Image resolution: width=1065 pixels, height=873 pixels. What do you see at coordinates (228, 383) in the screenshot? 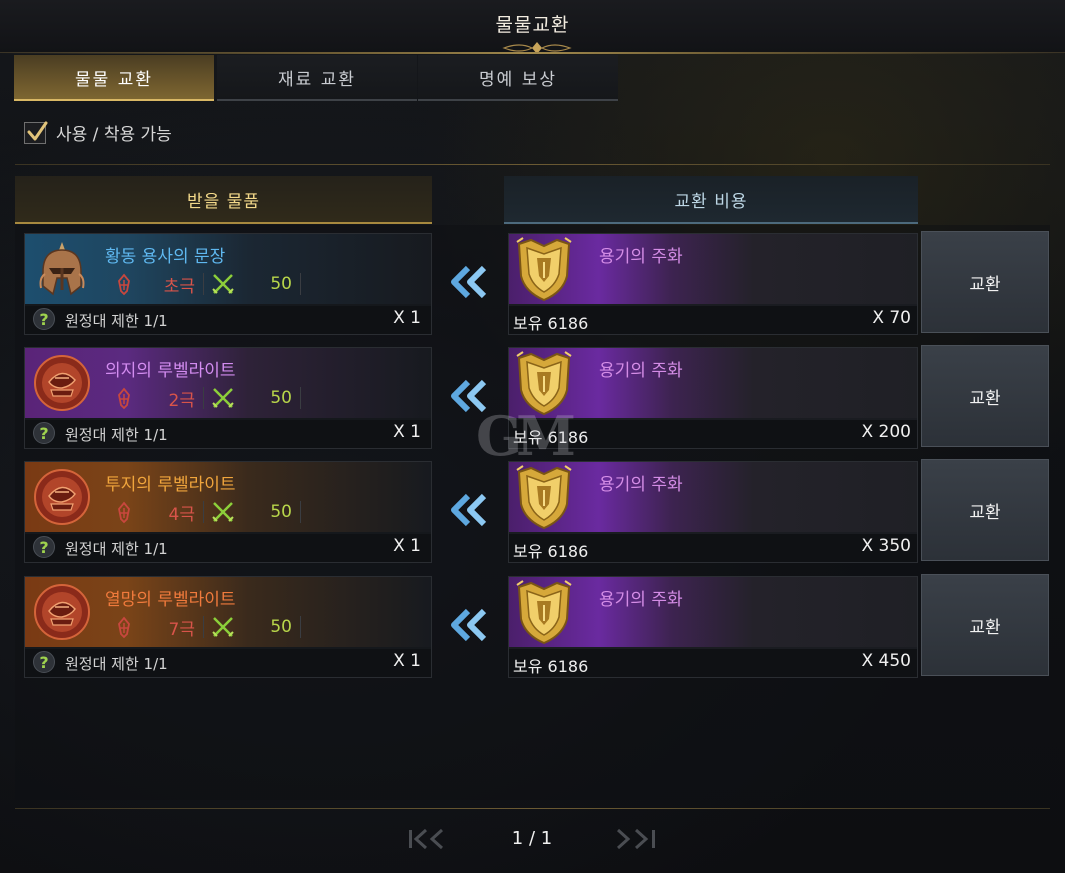
I see `reward-item-header: 의지의 루벨라이트 2극 50` at bounding box center [228, 383].